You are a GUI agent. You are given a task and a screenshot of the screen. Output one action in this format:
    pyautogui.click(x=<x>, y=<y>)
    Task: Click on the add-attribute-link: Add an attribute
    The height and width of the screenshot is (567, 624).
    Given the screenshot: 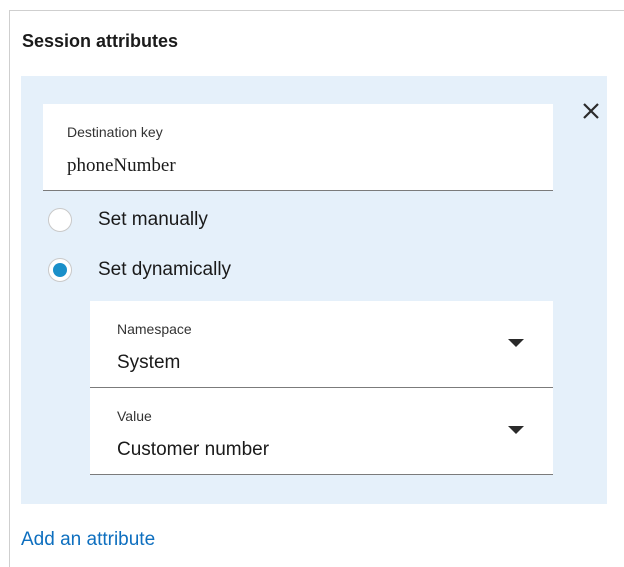 What is the action you would take?
    pyautogui.click(x=88, y=540)
    